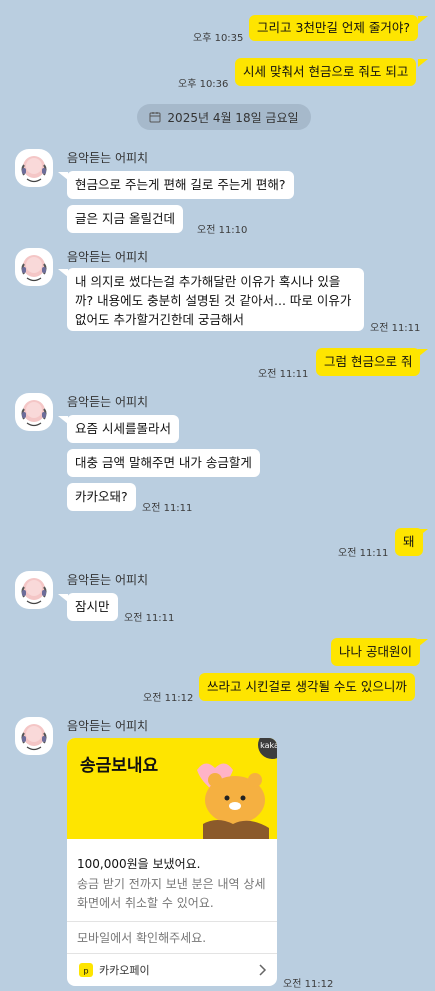  Describe the element at coordinates (180, 185) in the screenshot. I see `other-message-bubble: 현금으로 주는게 편해 길로 주는게 편해?` at that location.